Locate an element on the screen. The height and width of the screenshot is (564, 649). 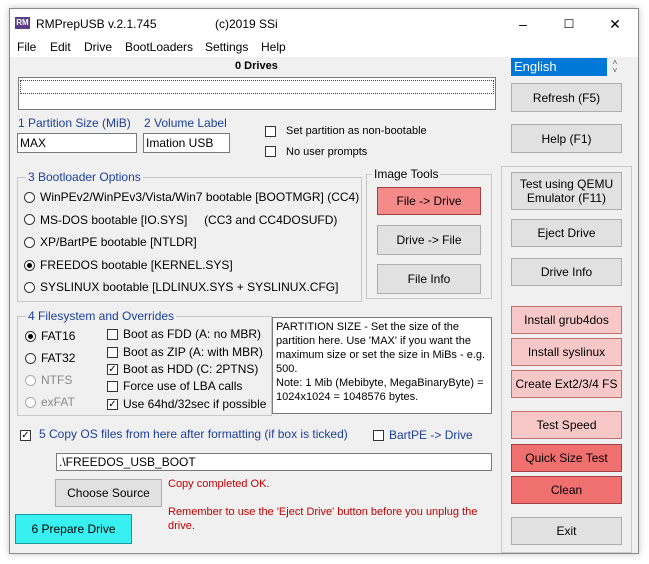
override-label-hdd: Boot as HDD (C: 2PTNS) is located at coordinates (191, 369).